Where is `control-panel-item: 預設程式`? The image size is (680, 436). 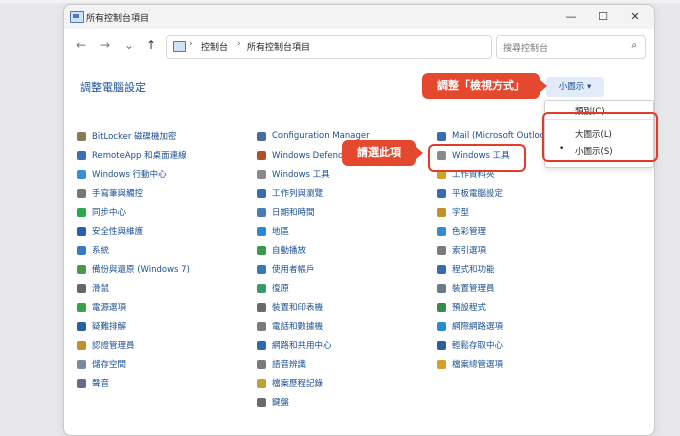
control-panel-item: 預設程式 is located at coordinates (461, 307).